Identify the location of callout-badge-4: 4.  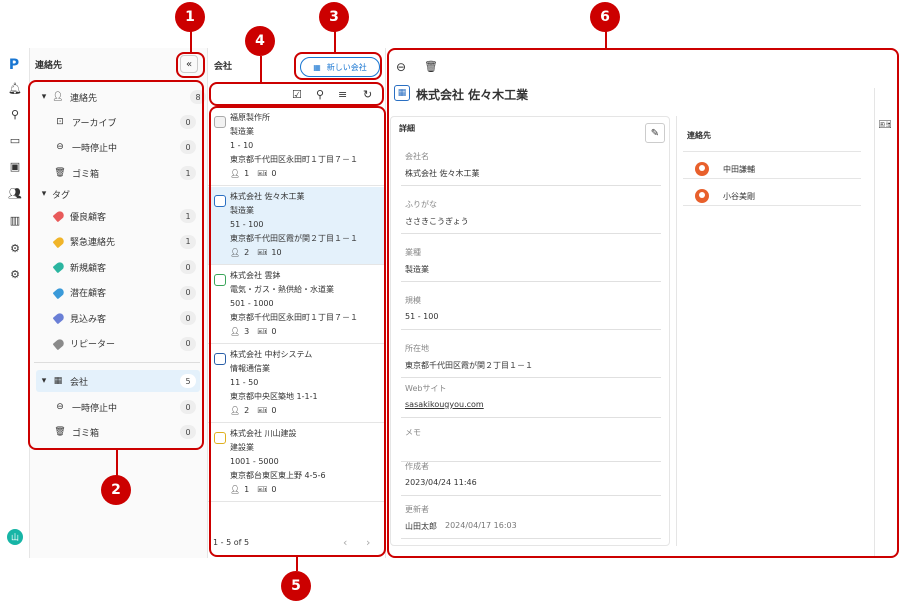
(260, 41).